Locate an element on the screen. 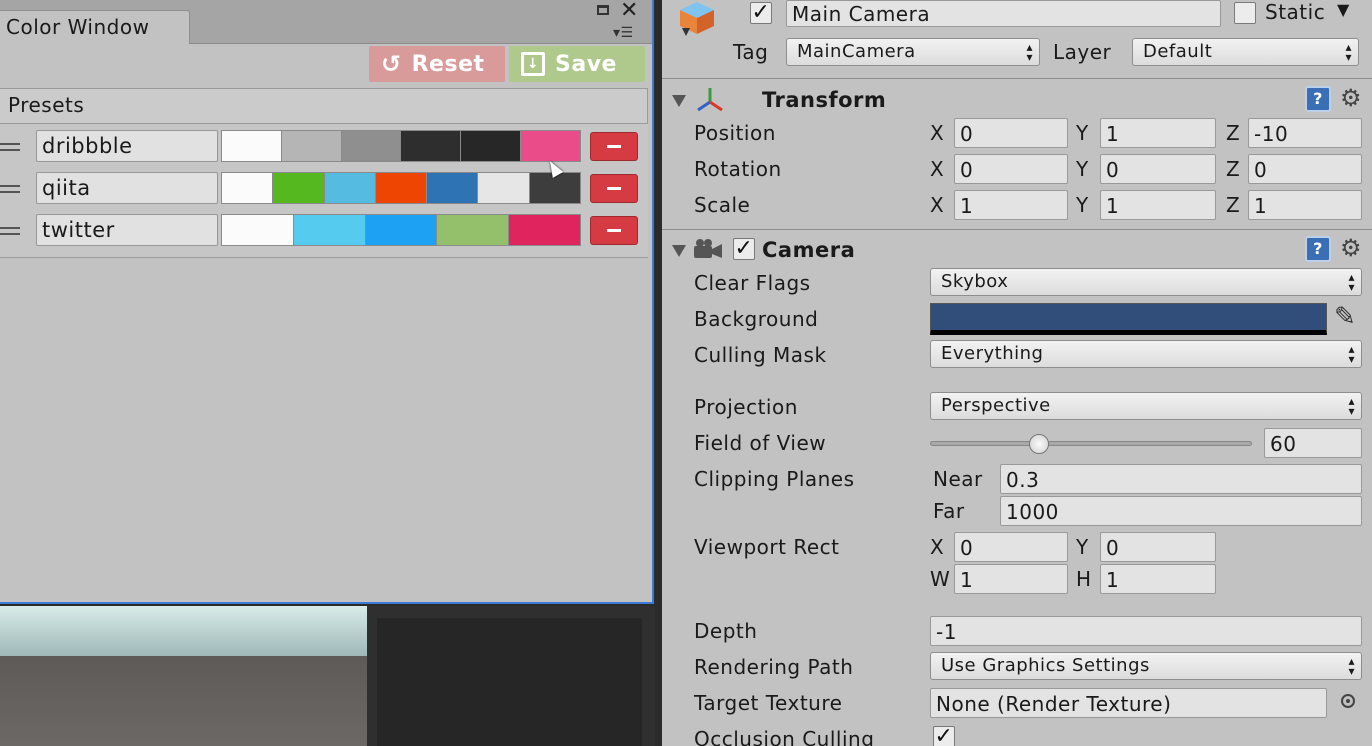  rotation-y-field: 0 is located at coordinates (1158, 169).